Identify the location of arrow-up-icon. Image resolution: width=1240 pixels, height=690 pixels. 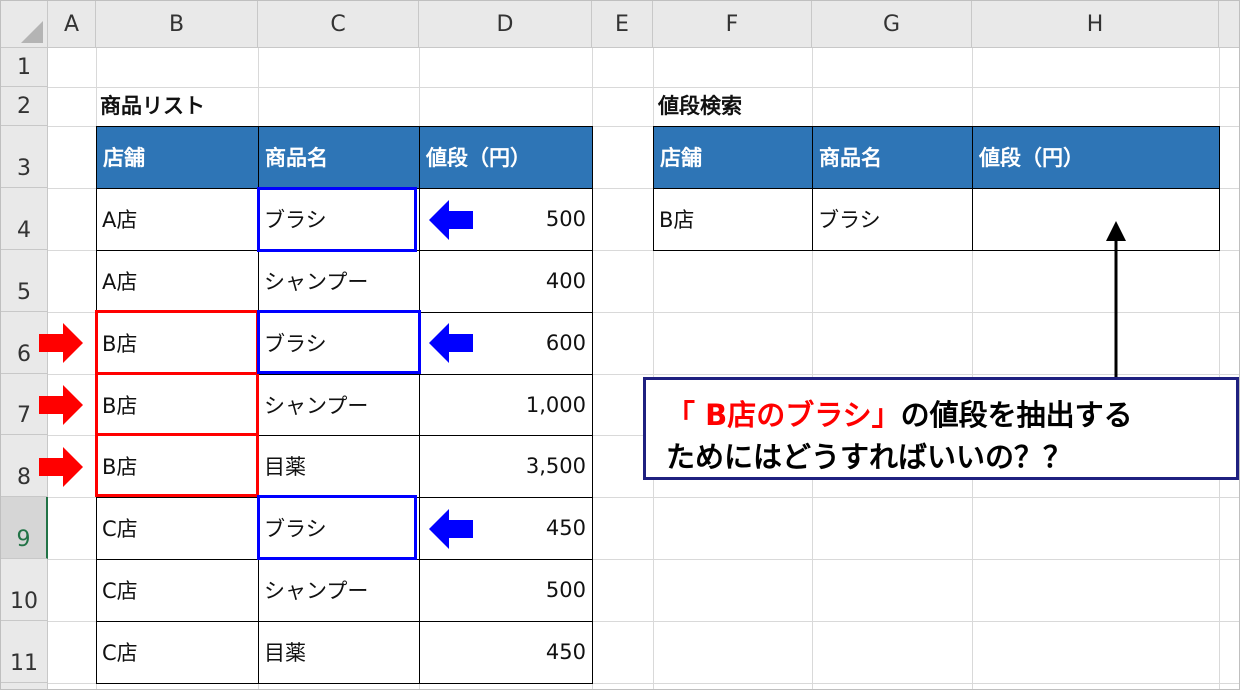
(1116, 300).